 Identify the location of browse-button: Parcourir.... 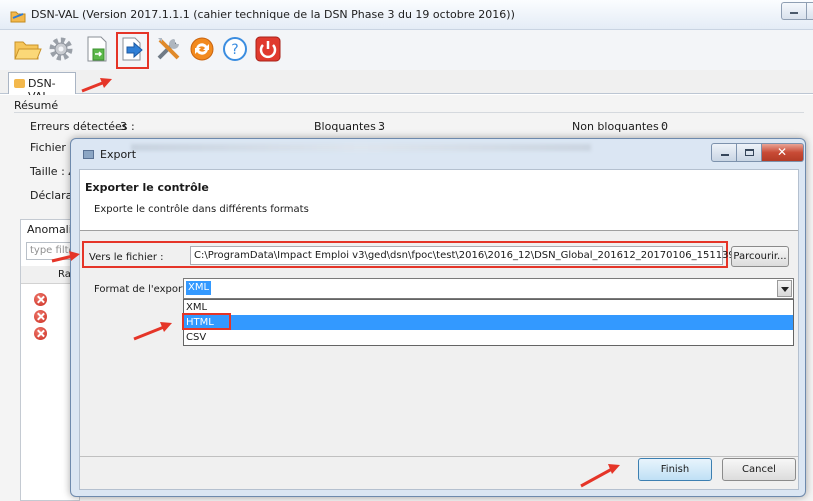
(760, 256).